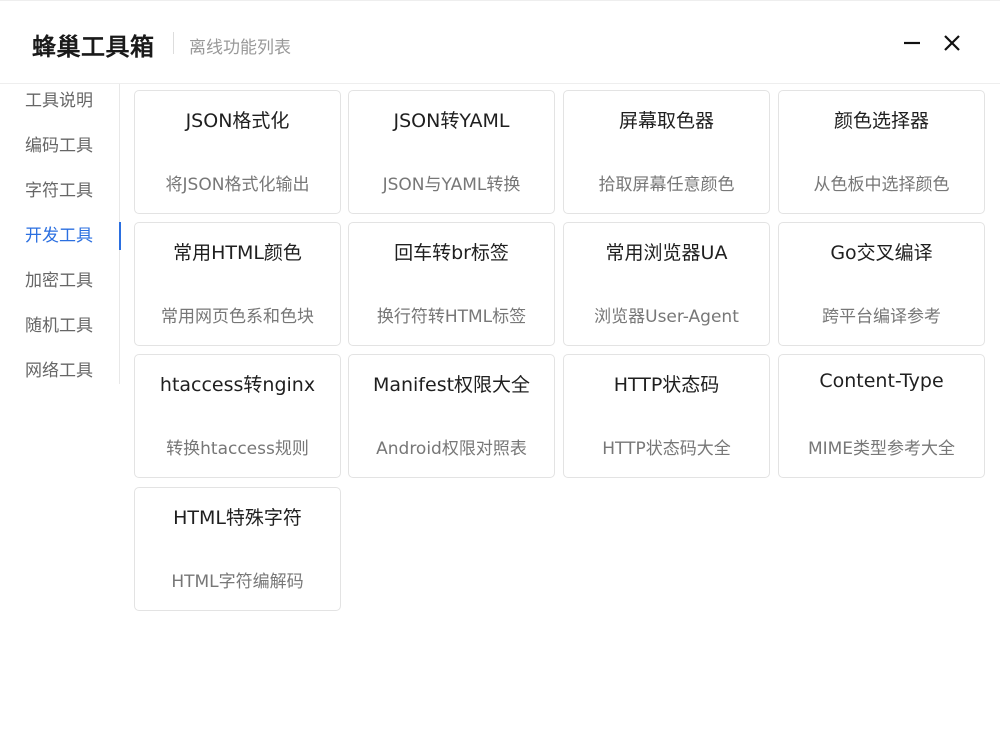 The image size is (1000, 750). Describe the element at coordinates (237, 121) in the screenshot. I see `tool-card-title: JSON格式化` at that location.